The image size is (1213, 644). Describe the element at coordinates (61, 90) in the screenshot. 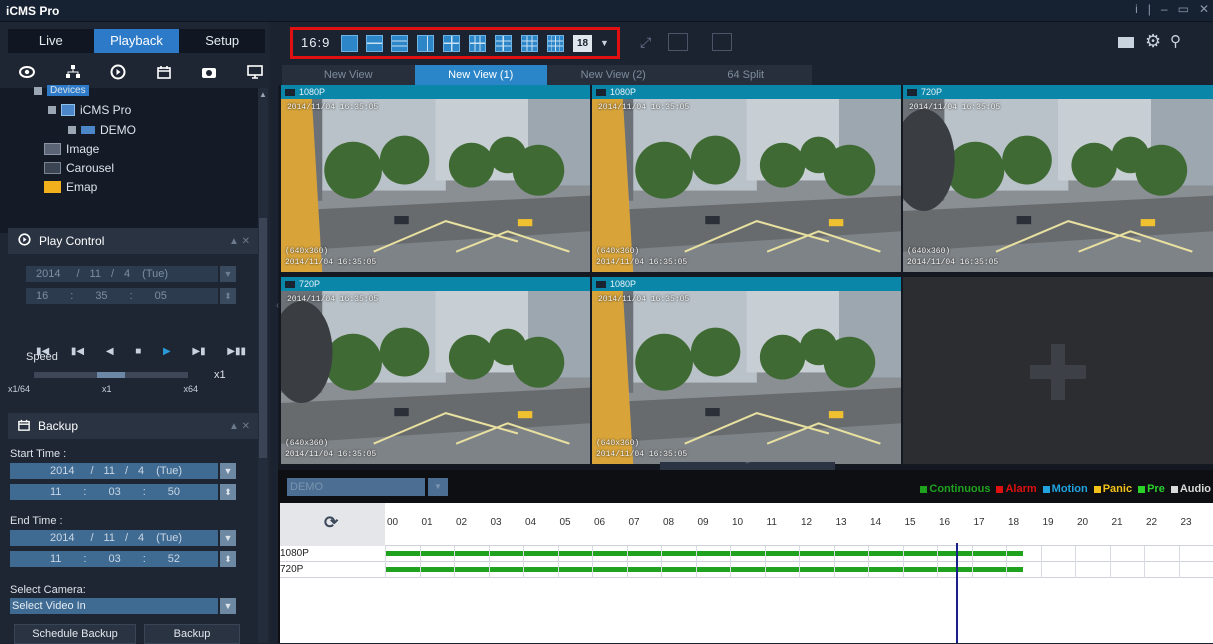

I see `tree-root: Devices` at that location.